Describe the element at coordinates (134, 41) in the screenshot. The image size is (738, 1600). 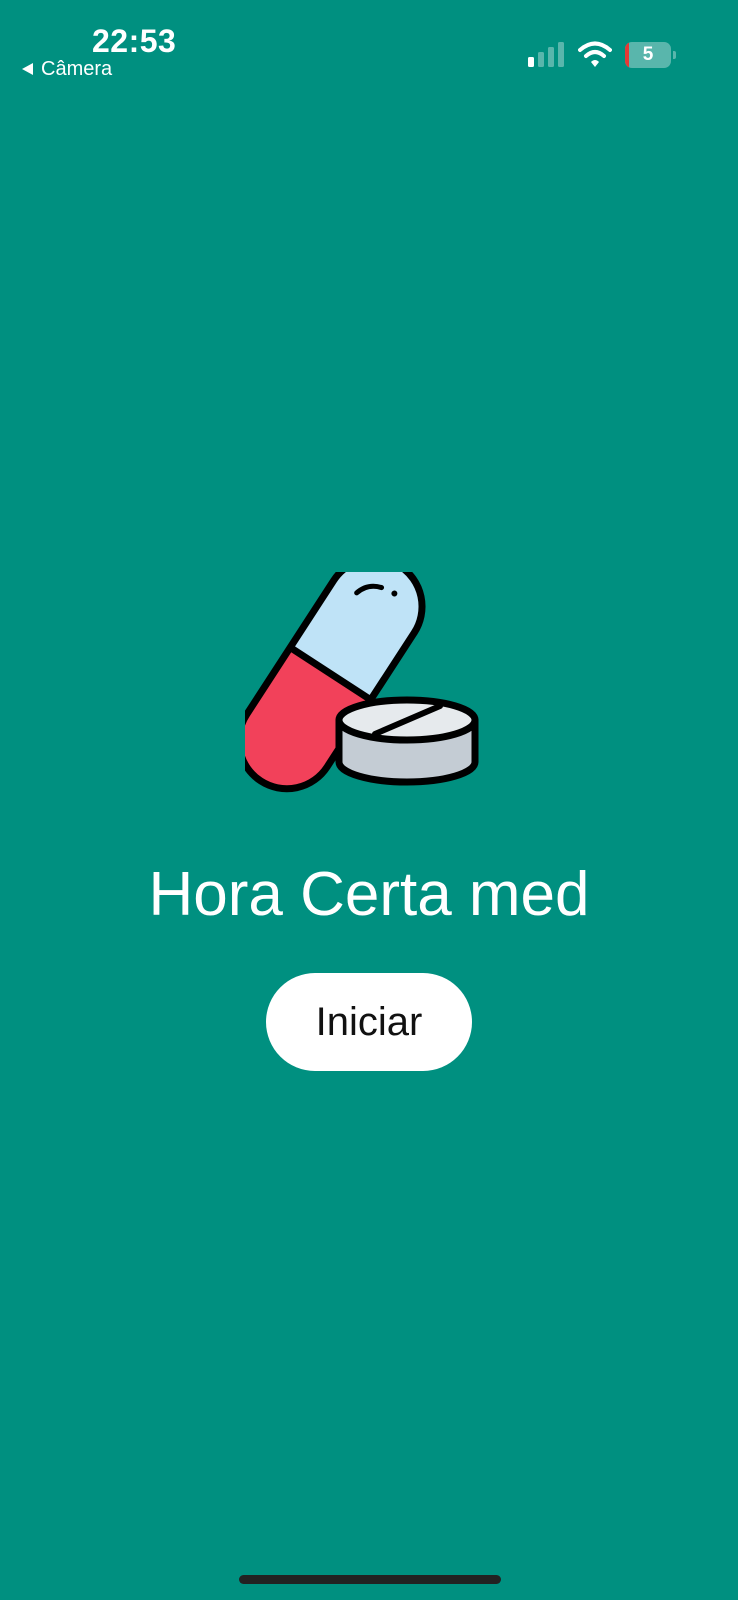
I see `status-time: 22:53` at that location.